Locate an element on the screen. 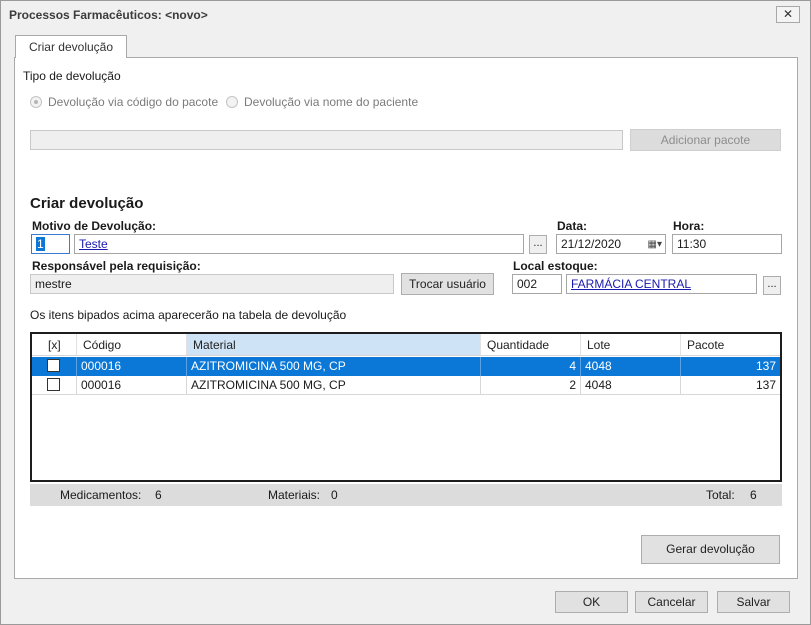 Image resolution: width=811 pixels, height=625 pixels. title-bar: Processos Farmacêuticos: <novo> ✕ is located at coordinates (405, 15).